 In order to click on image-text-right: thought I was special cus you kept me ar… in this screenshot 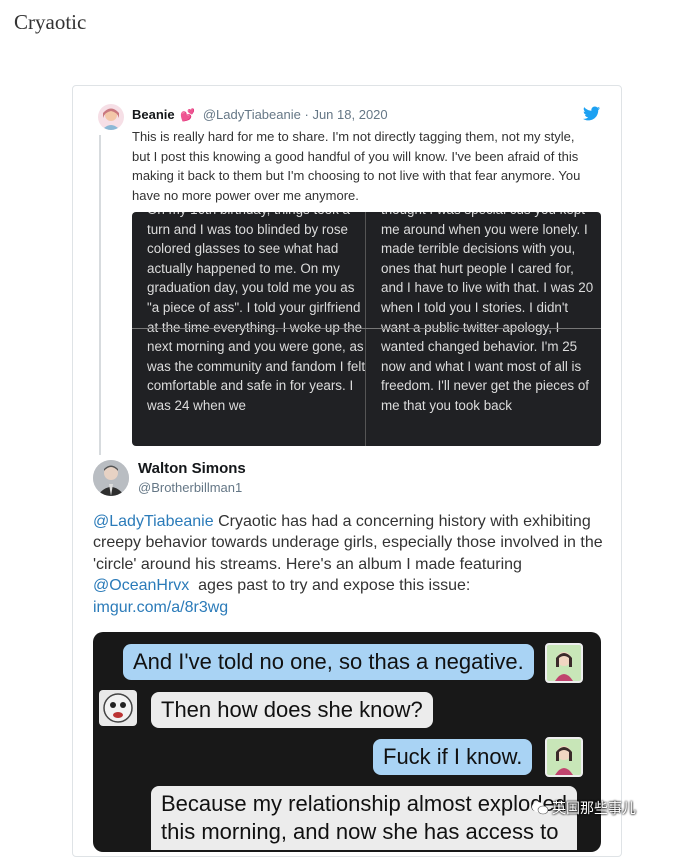, I will do `click(487, 312)`.